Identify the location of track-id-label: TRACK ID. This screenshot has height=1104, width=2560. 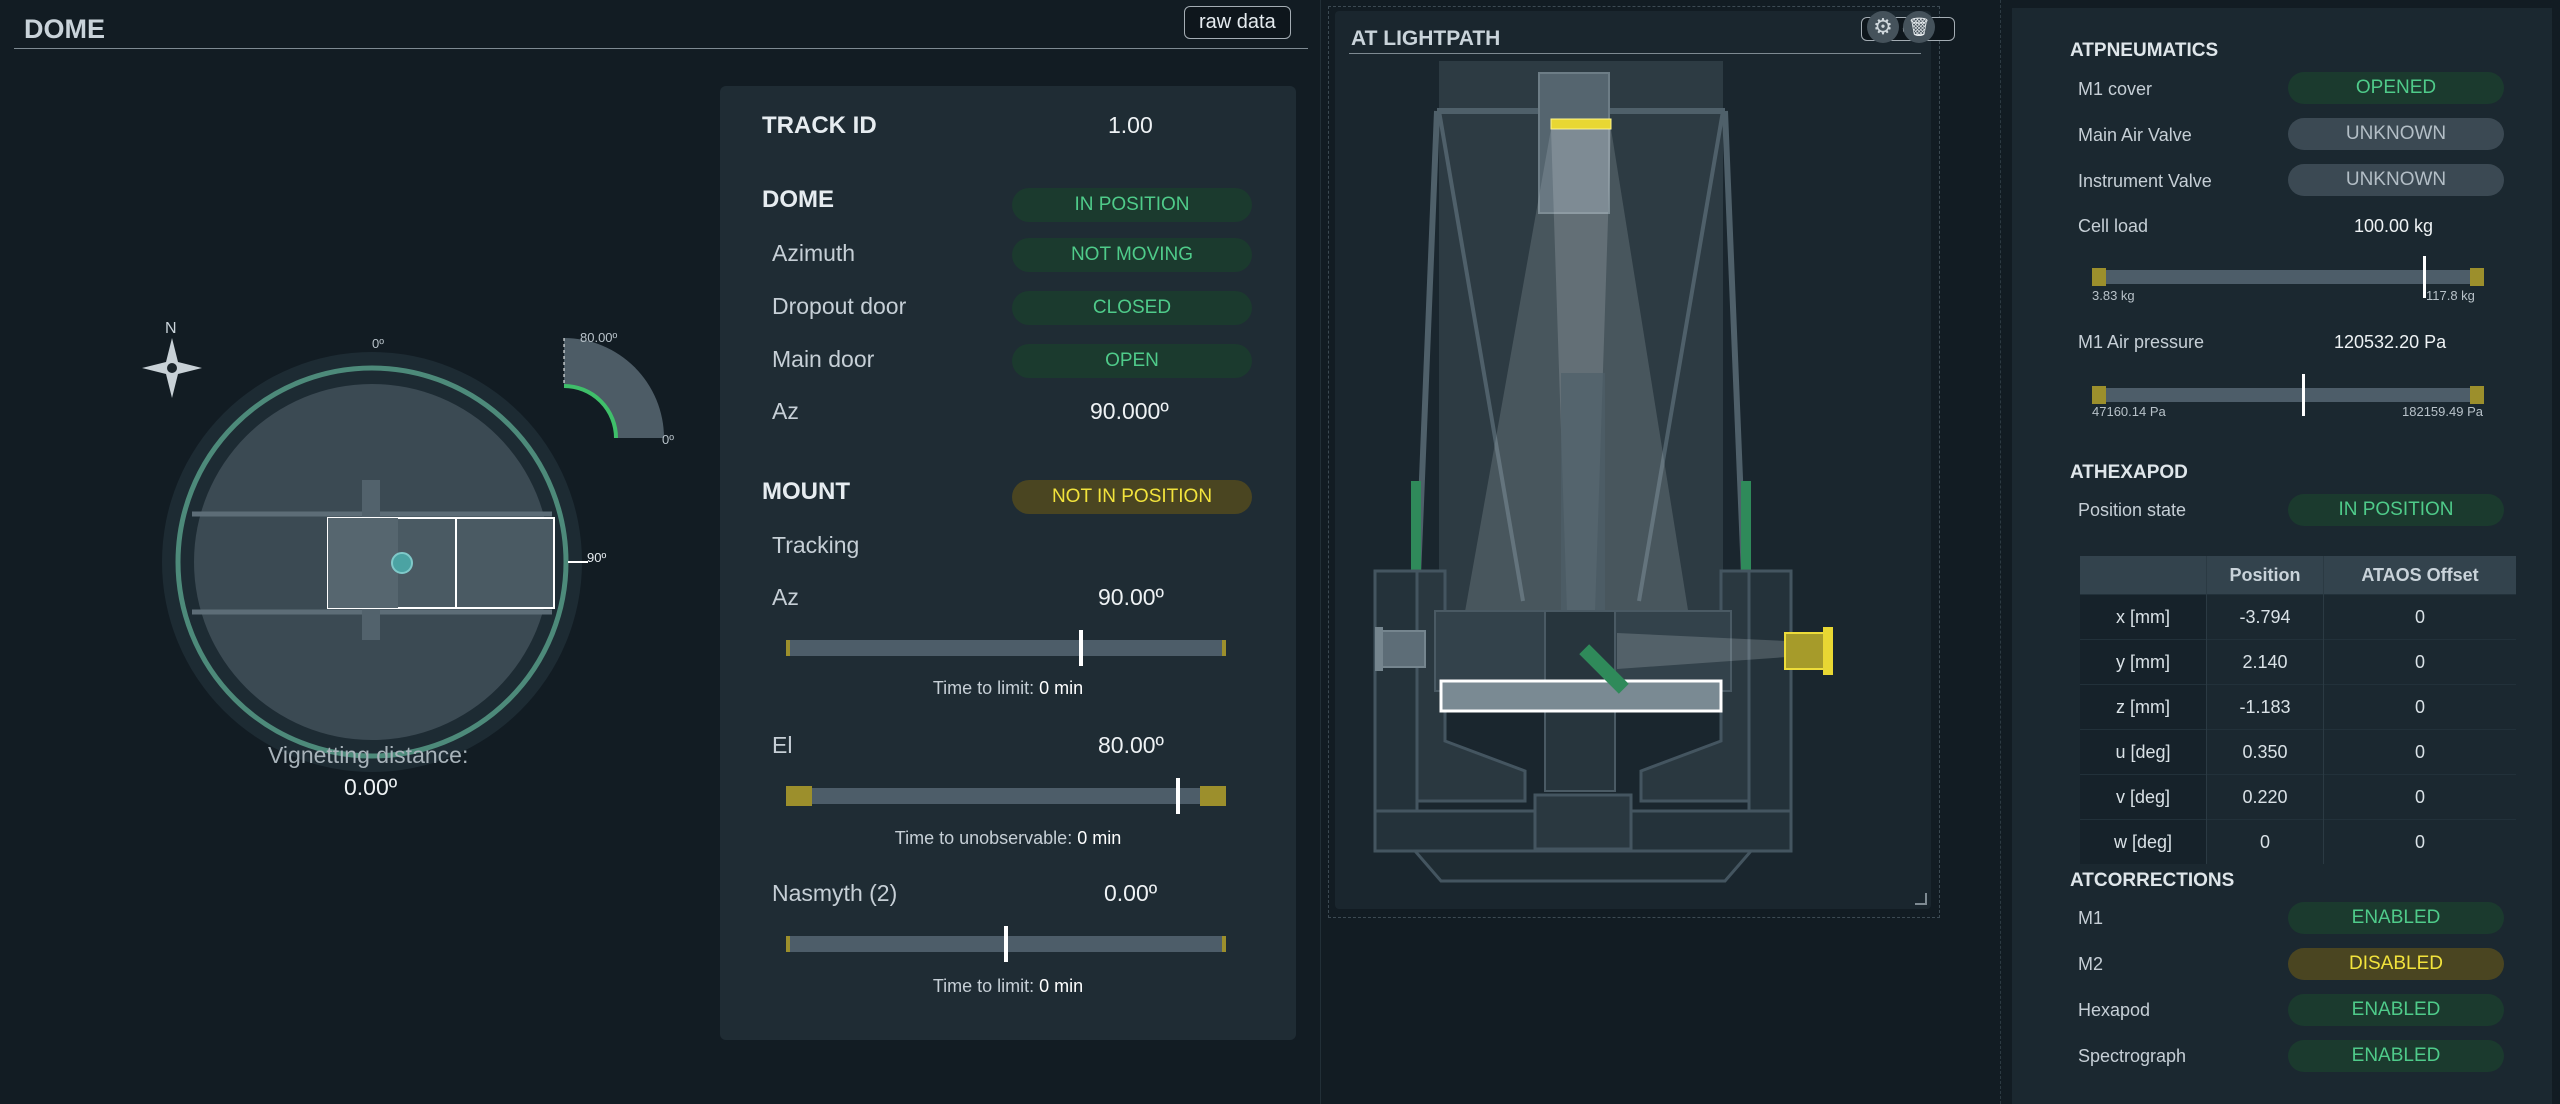
(819, 125).